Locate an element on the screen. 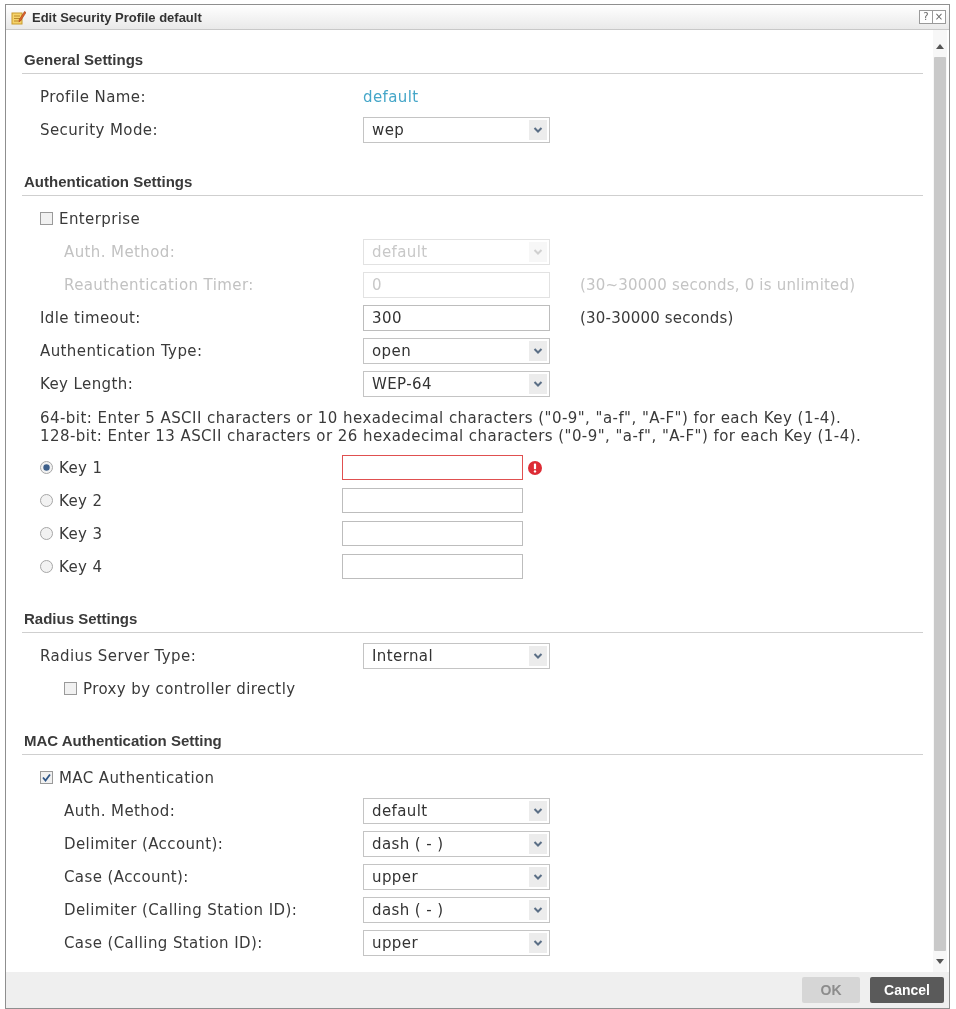 The image size is (956, 1009). section-heading: MAC Authentication Setting is located at coordinates (123, 740).